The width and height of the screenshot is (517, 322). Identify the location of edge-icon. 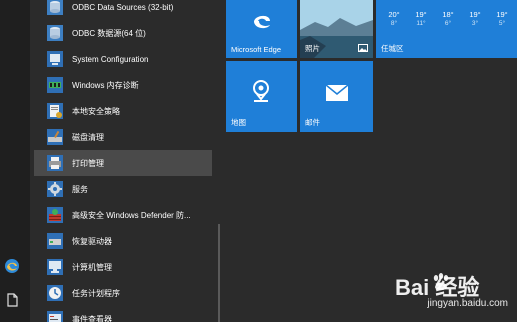
(262, 22).